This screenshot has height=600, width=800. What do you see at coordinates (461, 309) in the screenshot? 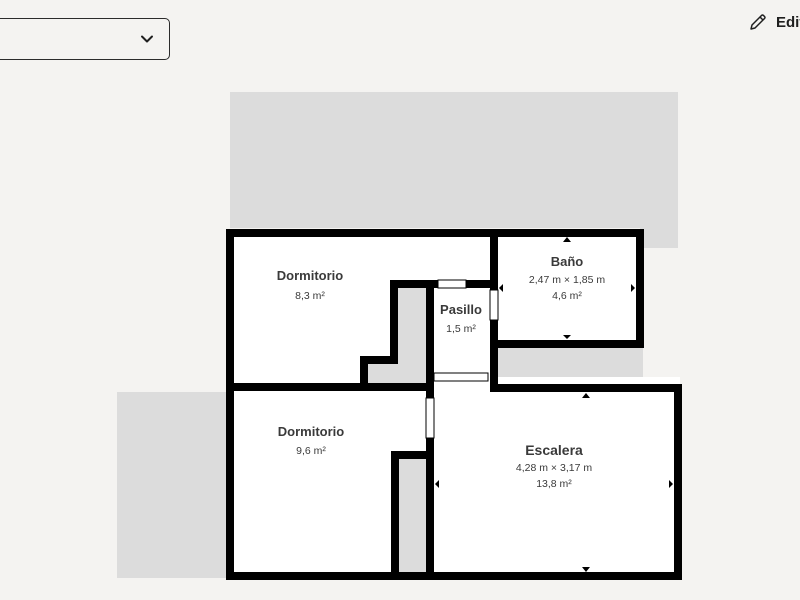
I see `room-name: Pasillo` at bounding box center [461, 309].